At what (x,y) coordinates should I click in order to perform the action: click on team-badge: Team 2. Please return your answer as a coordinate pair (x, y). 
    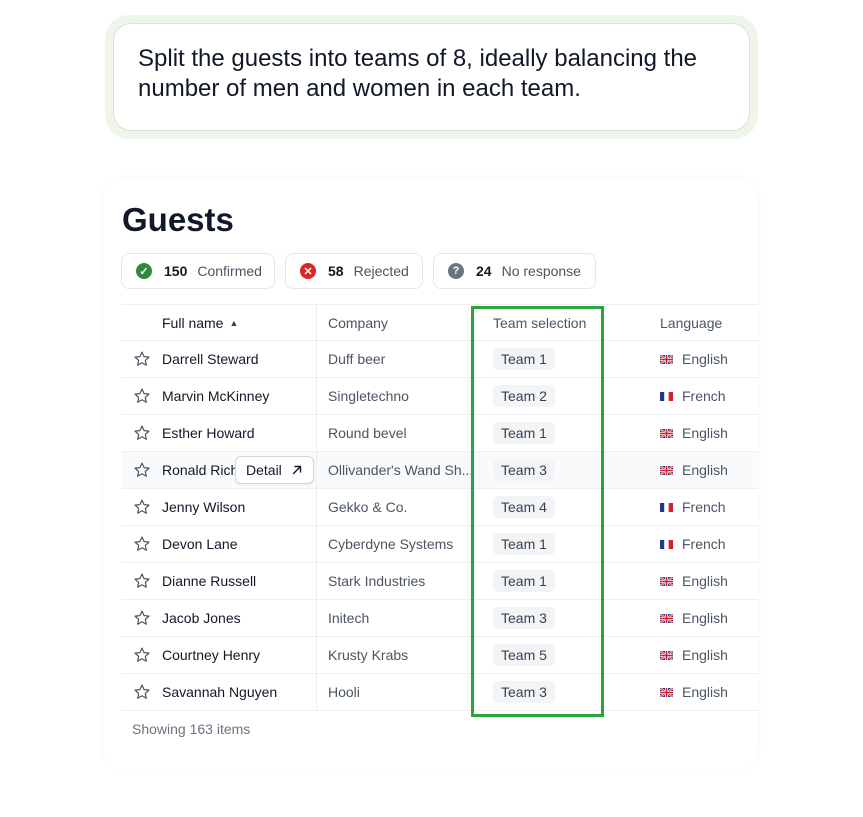
    Looking at the image, I should click on (524, 396).